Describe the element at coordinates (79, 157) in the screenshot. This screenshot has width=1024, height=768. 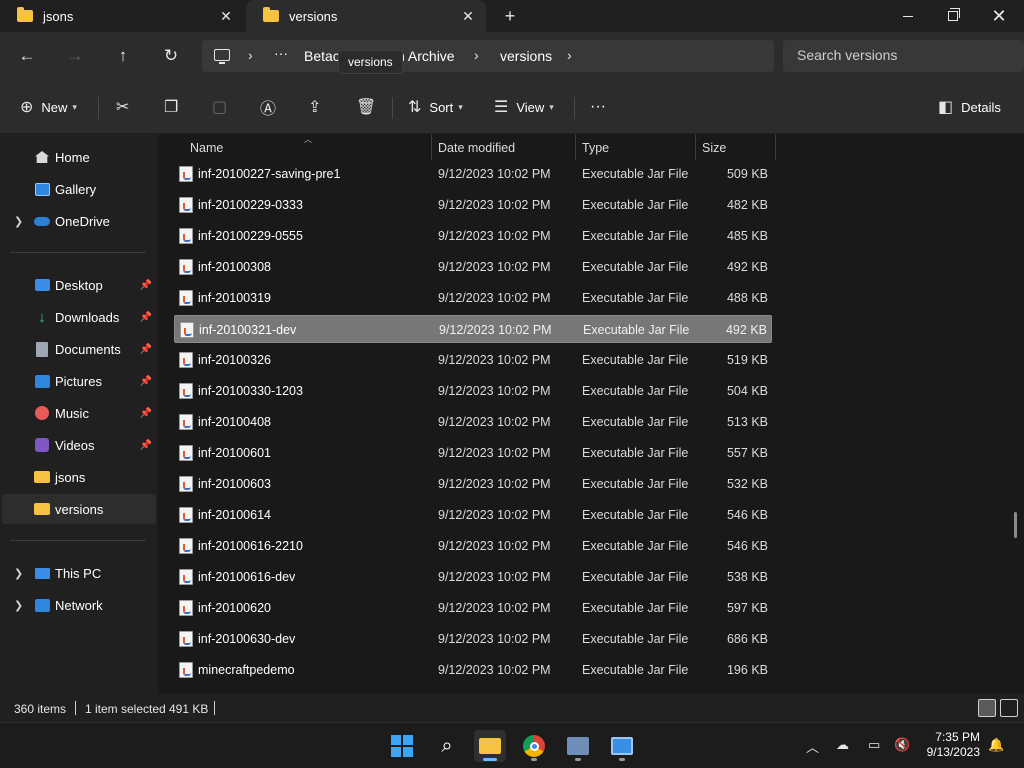
I see `sidebar-item-home: Home` at that location.